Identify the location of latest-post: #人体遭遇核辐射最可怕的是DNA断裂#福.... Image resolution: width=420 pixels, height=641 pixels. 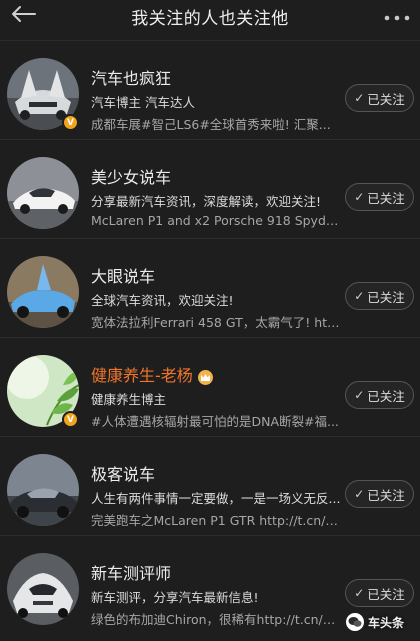
(215, 421).